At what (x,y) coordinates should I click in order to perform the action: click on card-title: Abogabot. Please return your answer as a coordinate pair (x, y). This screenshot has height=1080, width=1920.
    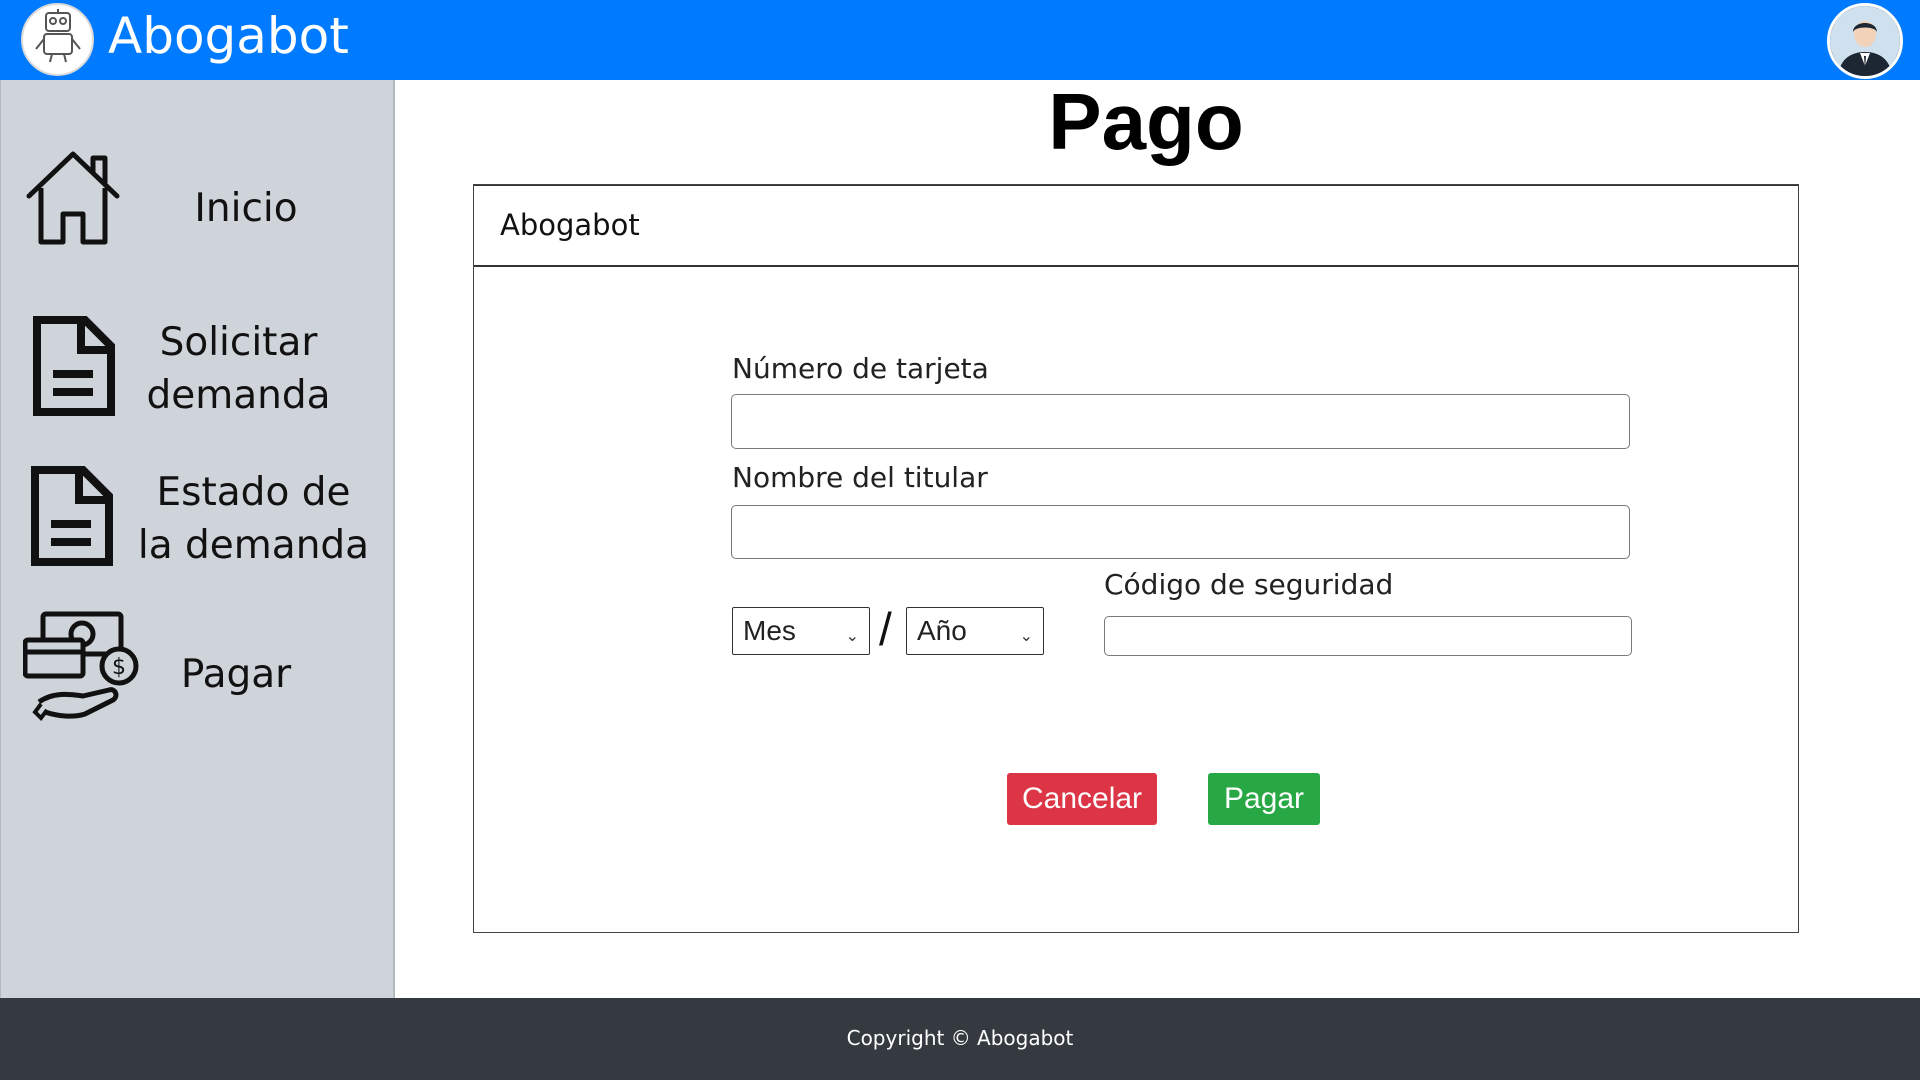
    Looking at the image, I should click on (570, 225).